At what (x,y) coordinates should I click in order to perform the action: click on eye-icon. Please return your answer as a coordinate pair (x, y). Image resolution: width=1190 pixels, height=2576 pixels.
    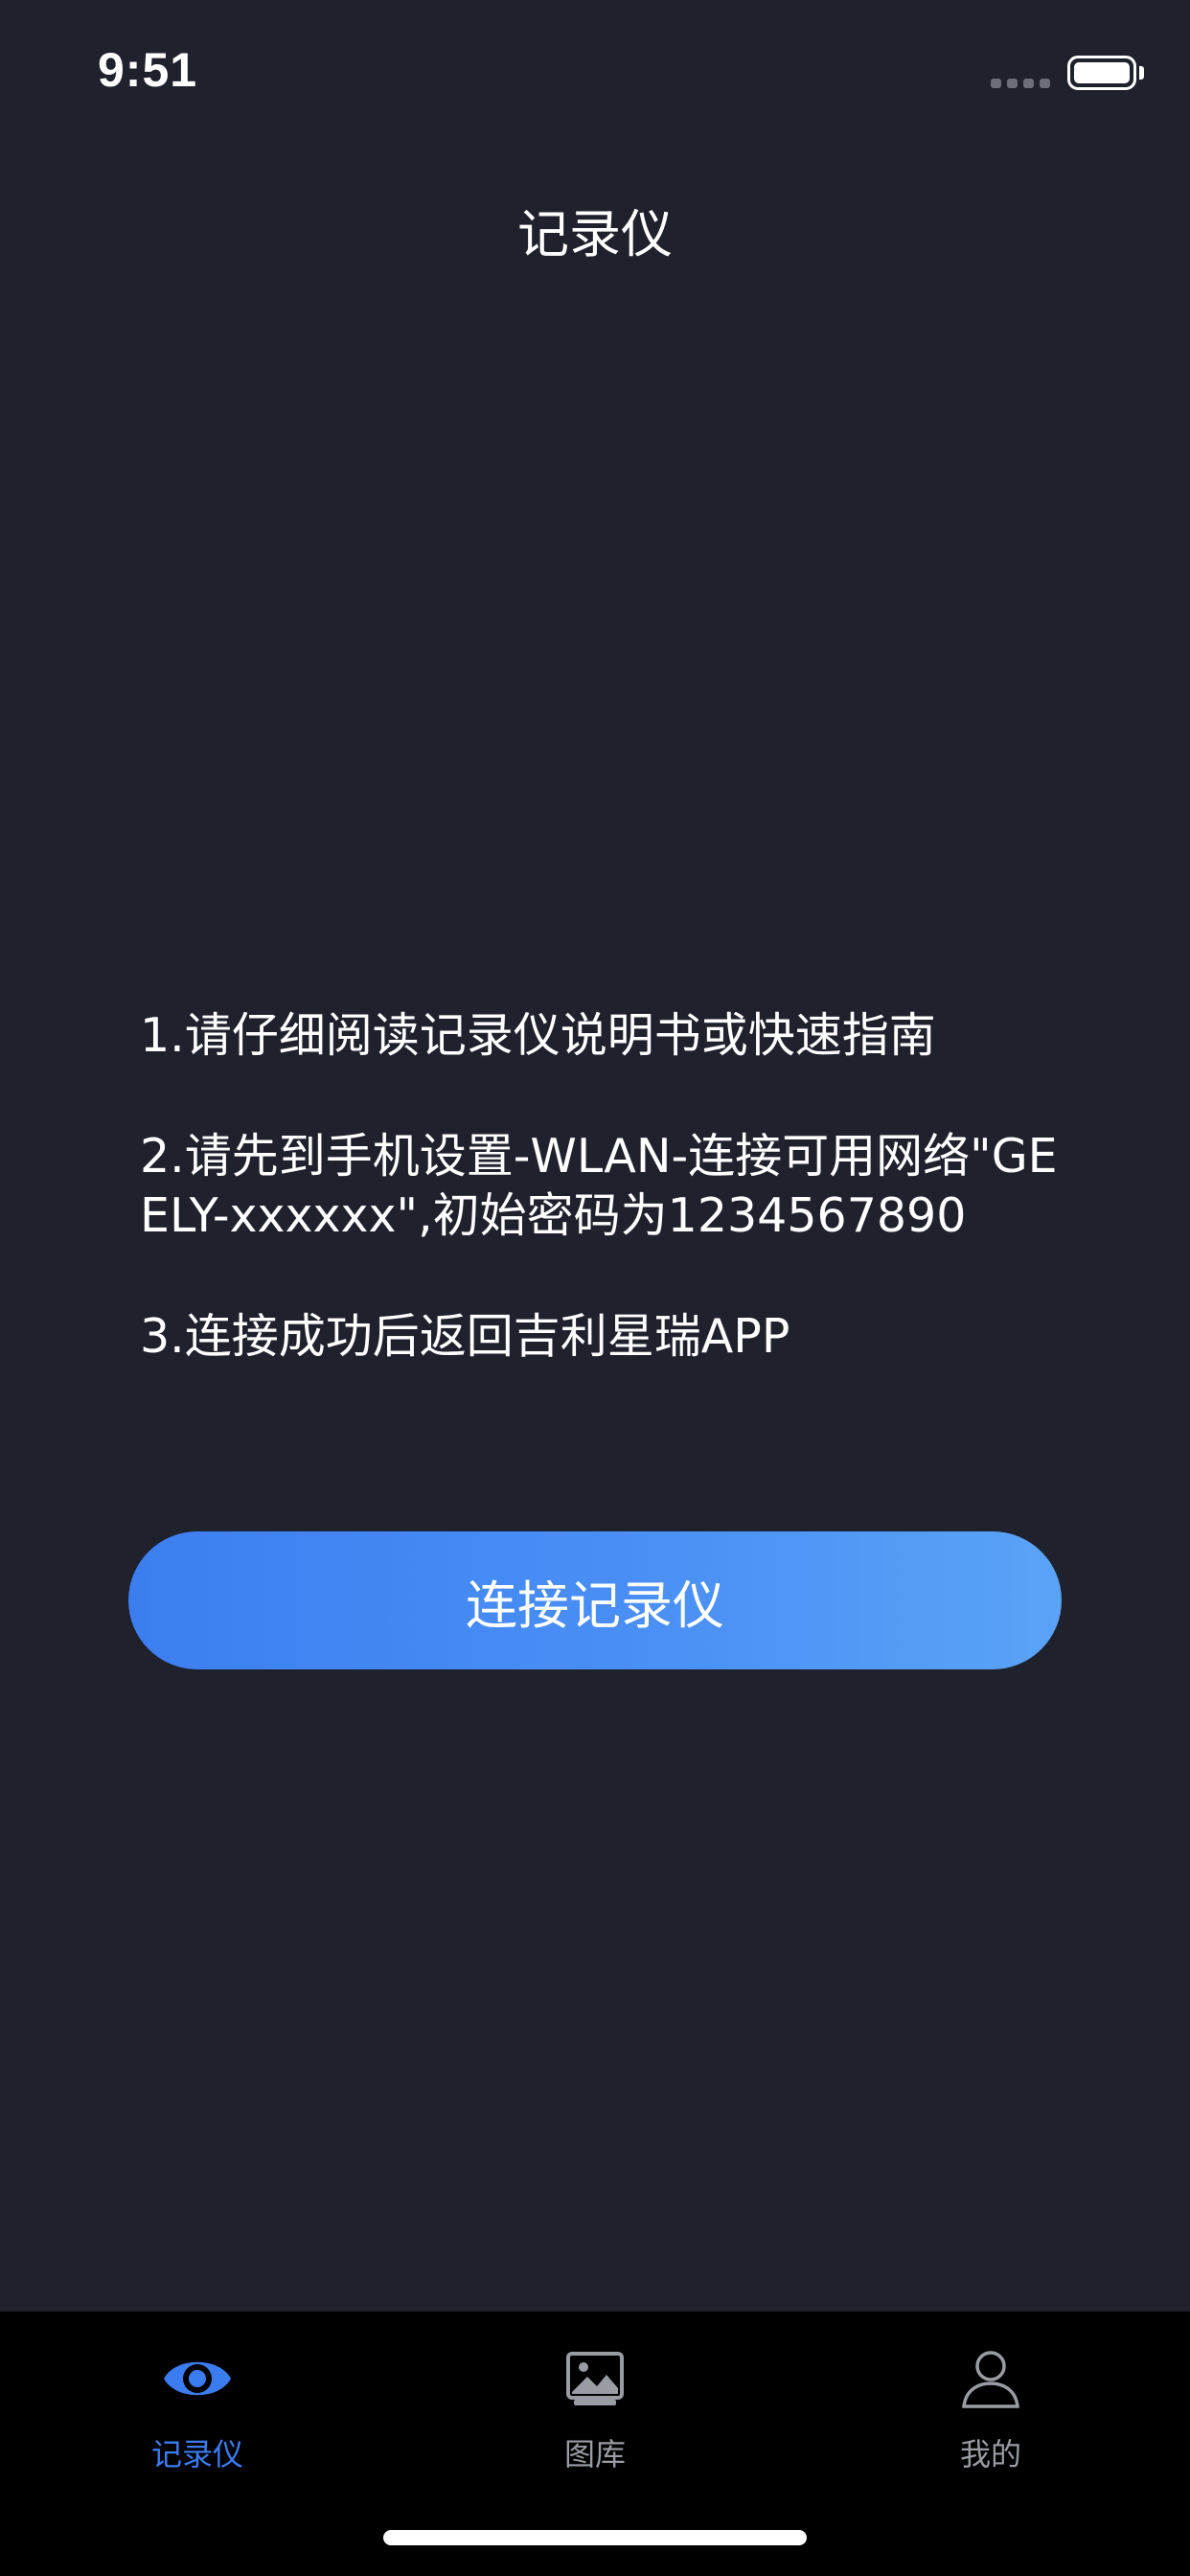
    Looking at the image, I should click on (198, 2378).